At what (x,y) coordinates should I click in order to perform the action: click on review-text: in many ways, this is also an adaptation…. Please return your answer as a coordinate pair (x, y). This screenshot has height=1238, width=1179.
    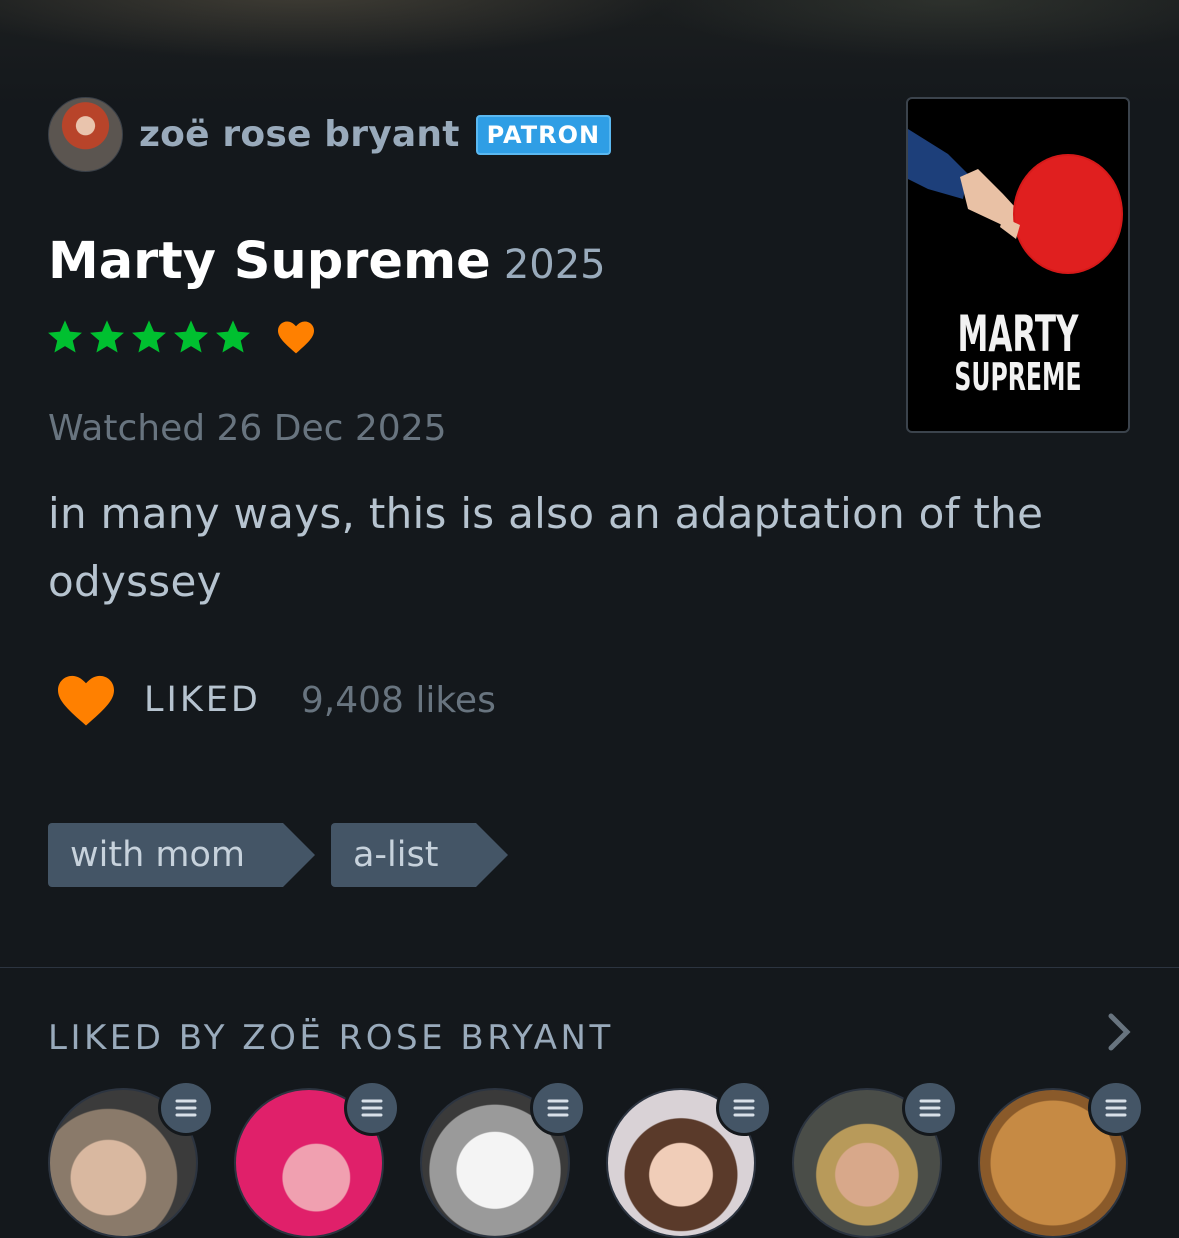
    Looking at the image, I should click on (546, 547).